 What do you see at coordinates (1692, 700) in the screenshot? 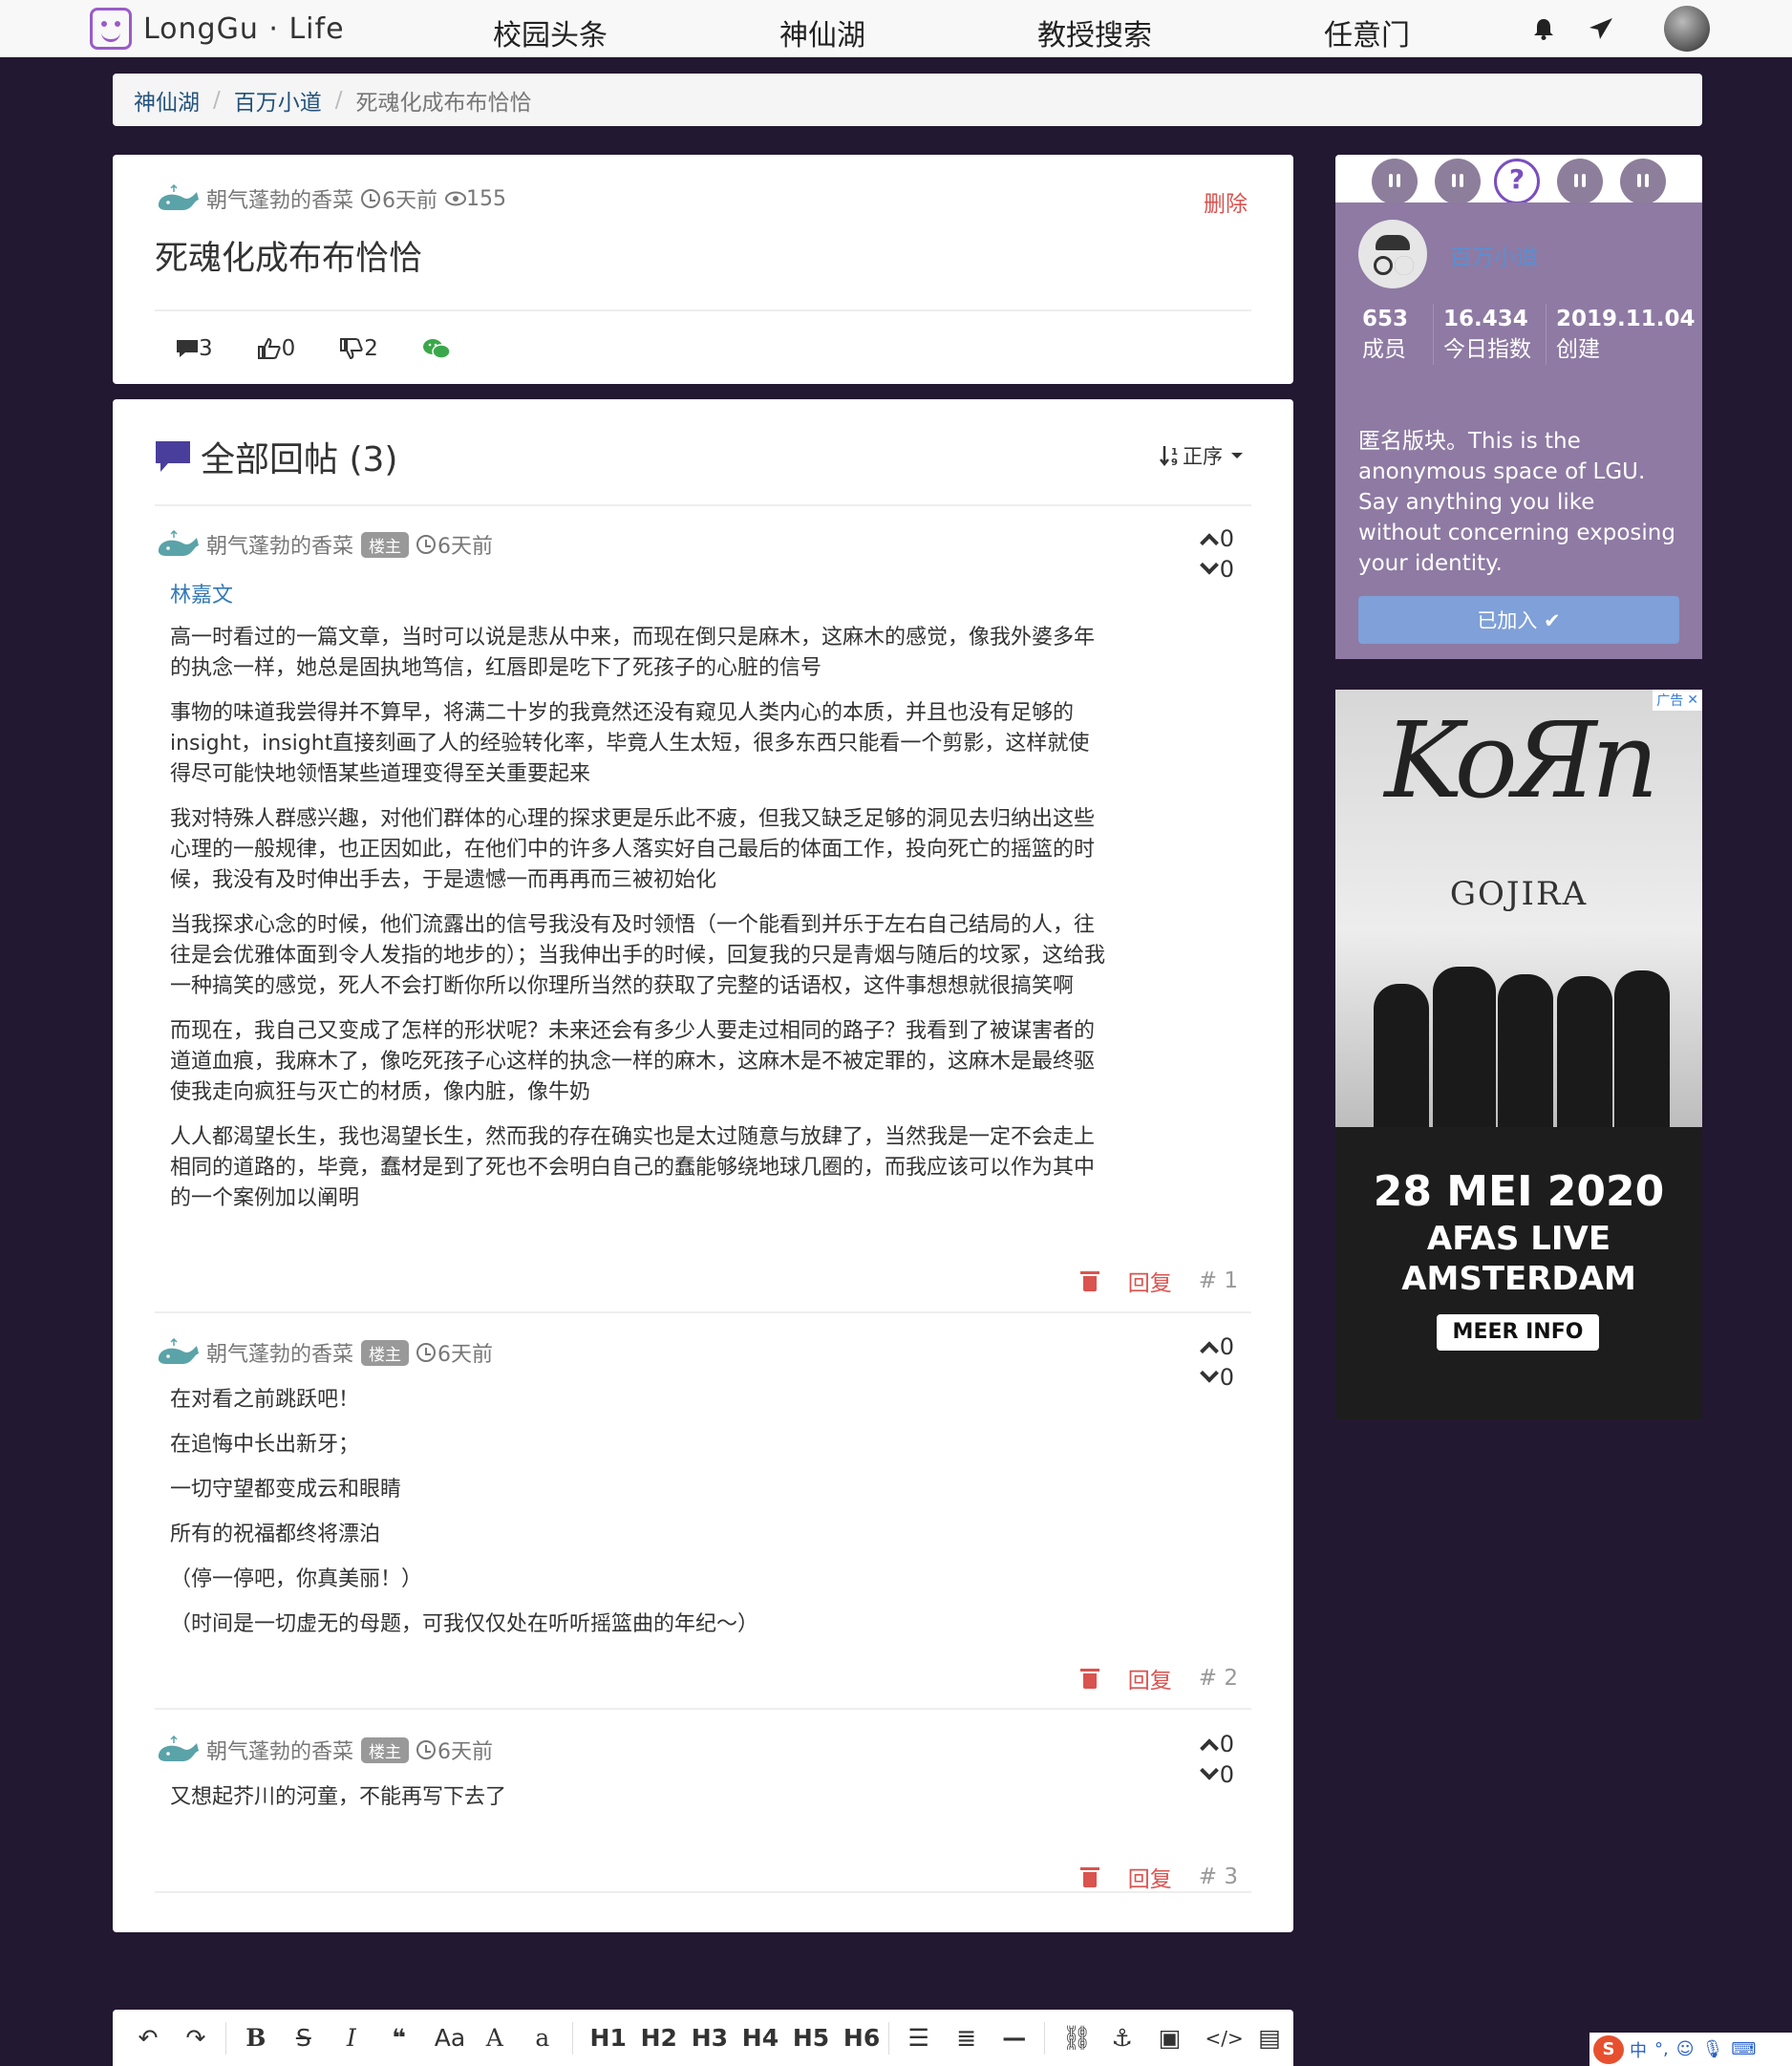
I see `close-icon: ✕` at bounding box center [1692, 700].